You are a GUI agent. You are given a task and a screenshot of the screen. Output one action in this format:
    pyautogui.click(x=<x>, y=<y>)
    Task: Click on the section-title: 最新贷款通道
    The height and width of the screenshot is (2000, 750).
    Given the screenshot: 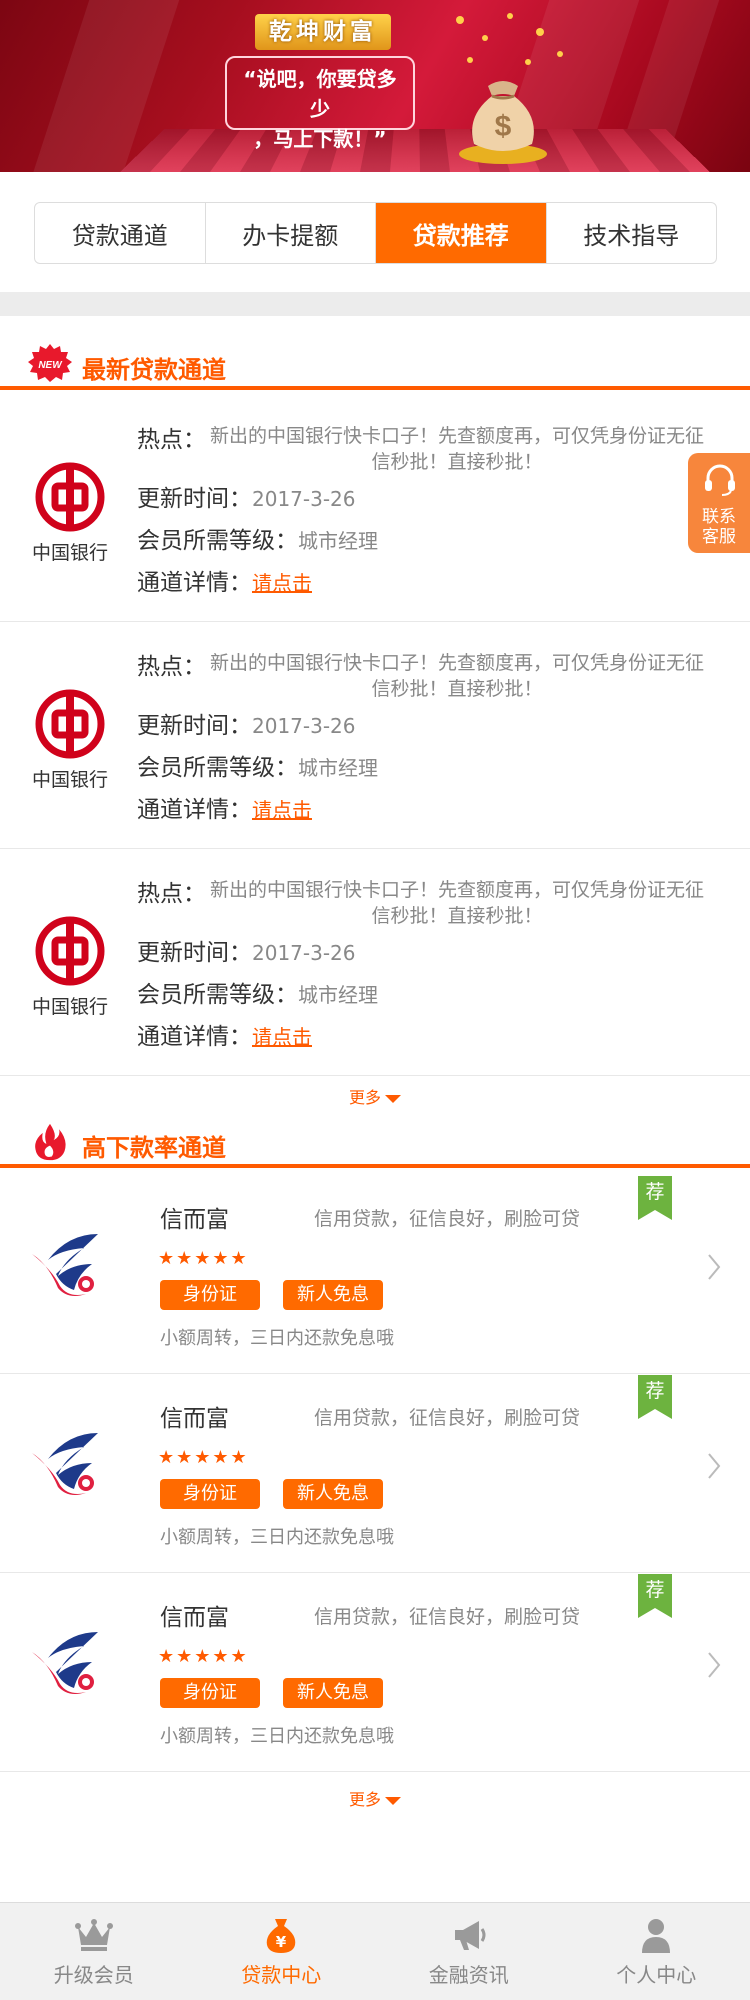 What is the action you would take?
    pyautogui.click(x=154, y=370)
    